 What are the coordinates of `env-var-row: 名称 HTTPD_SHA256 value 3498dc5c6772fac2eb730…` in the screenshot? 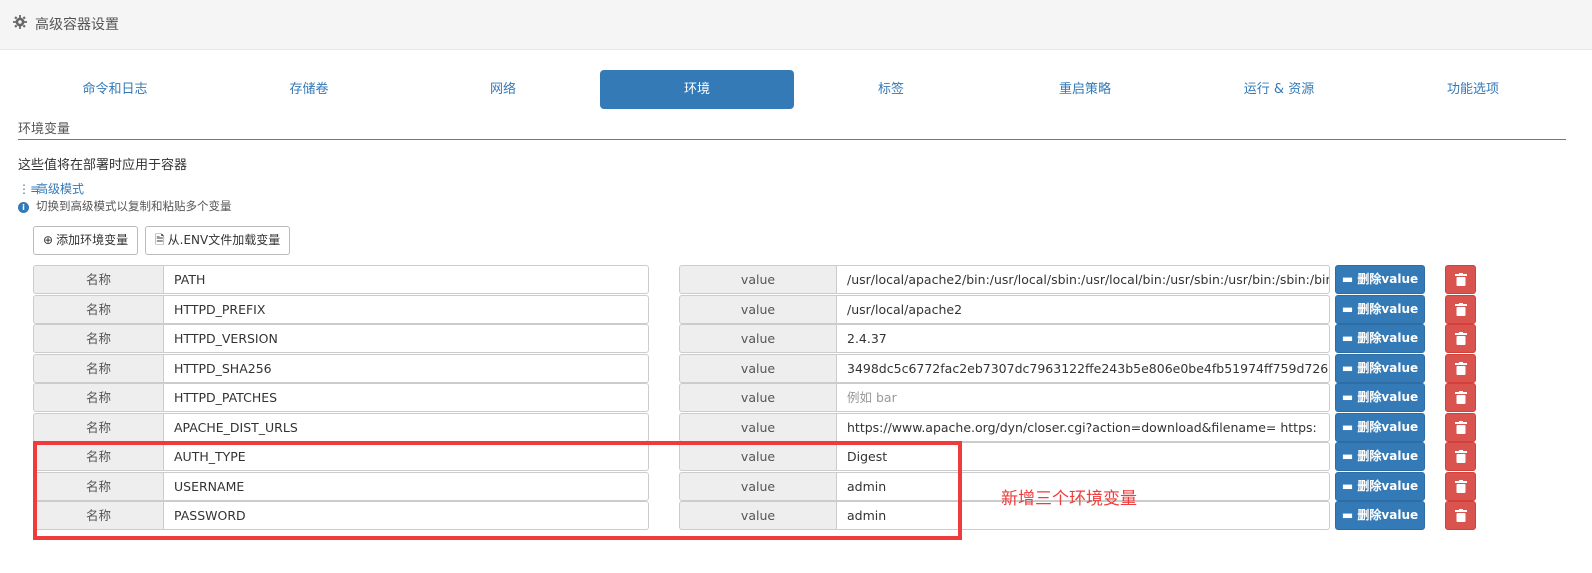 It's located at (796, 368).